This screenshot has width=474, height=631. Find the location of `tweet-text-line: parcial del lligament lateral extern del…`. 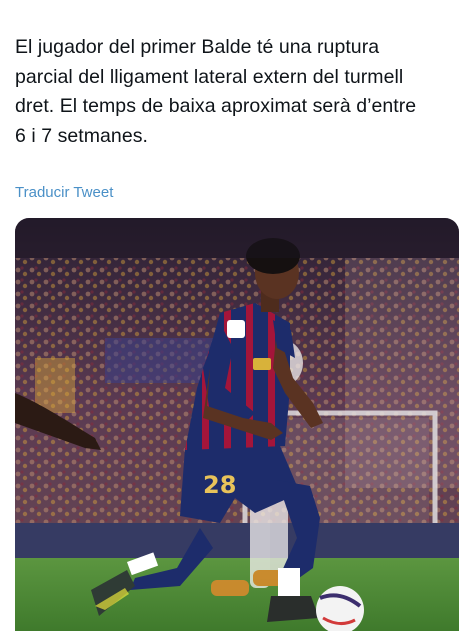

tweet-text-line: parcial del lligament lateral extern del… is located at coordinates (209, 76).